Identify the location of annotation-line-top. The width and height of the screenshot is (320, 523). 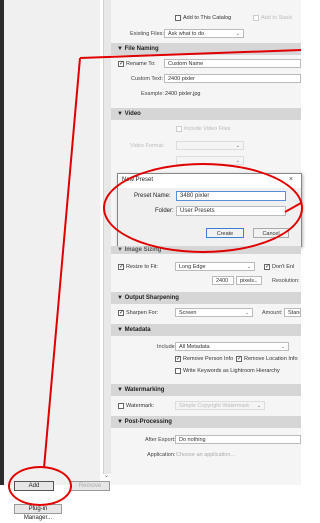
(190, 54).